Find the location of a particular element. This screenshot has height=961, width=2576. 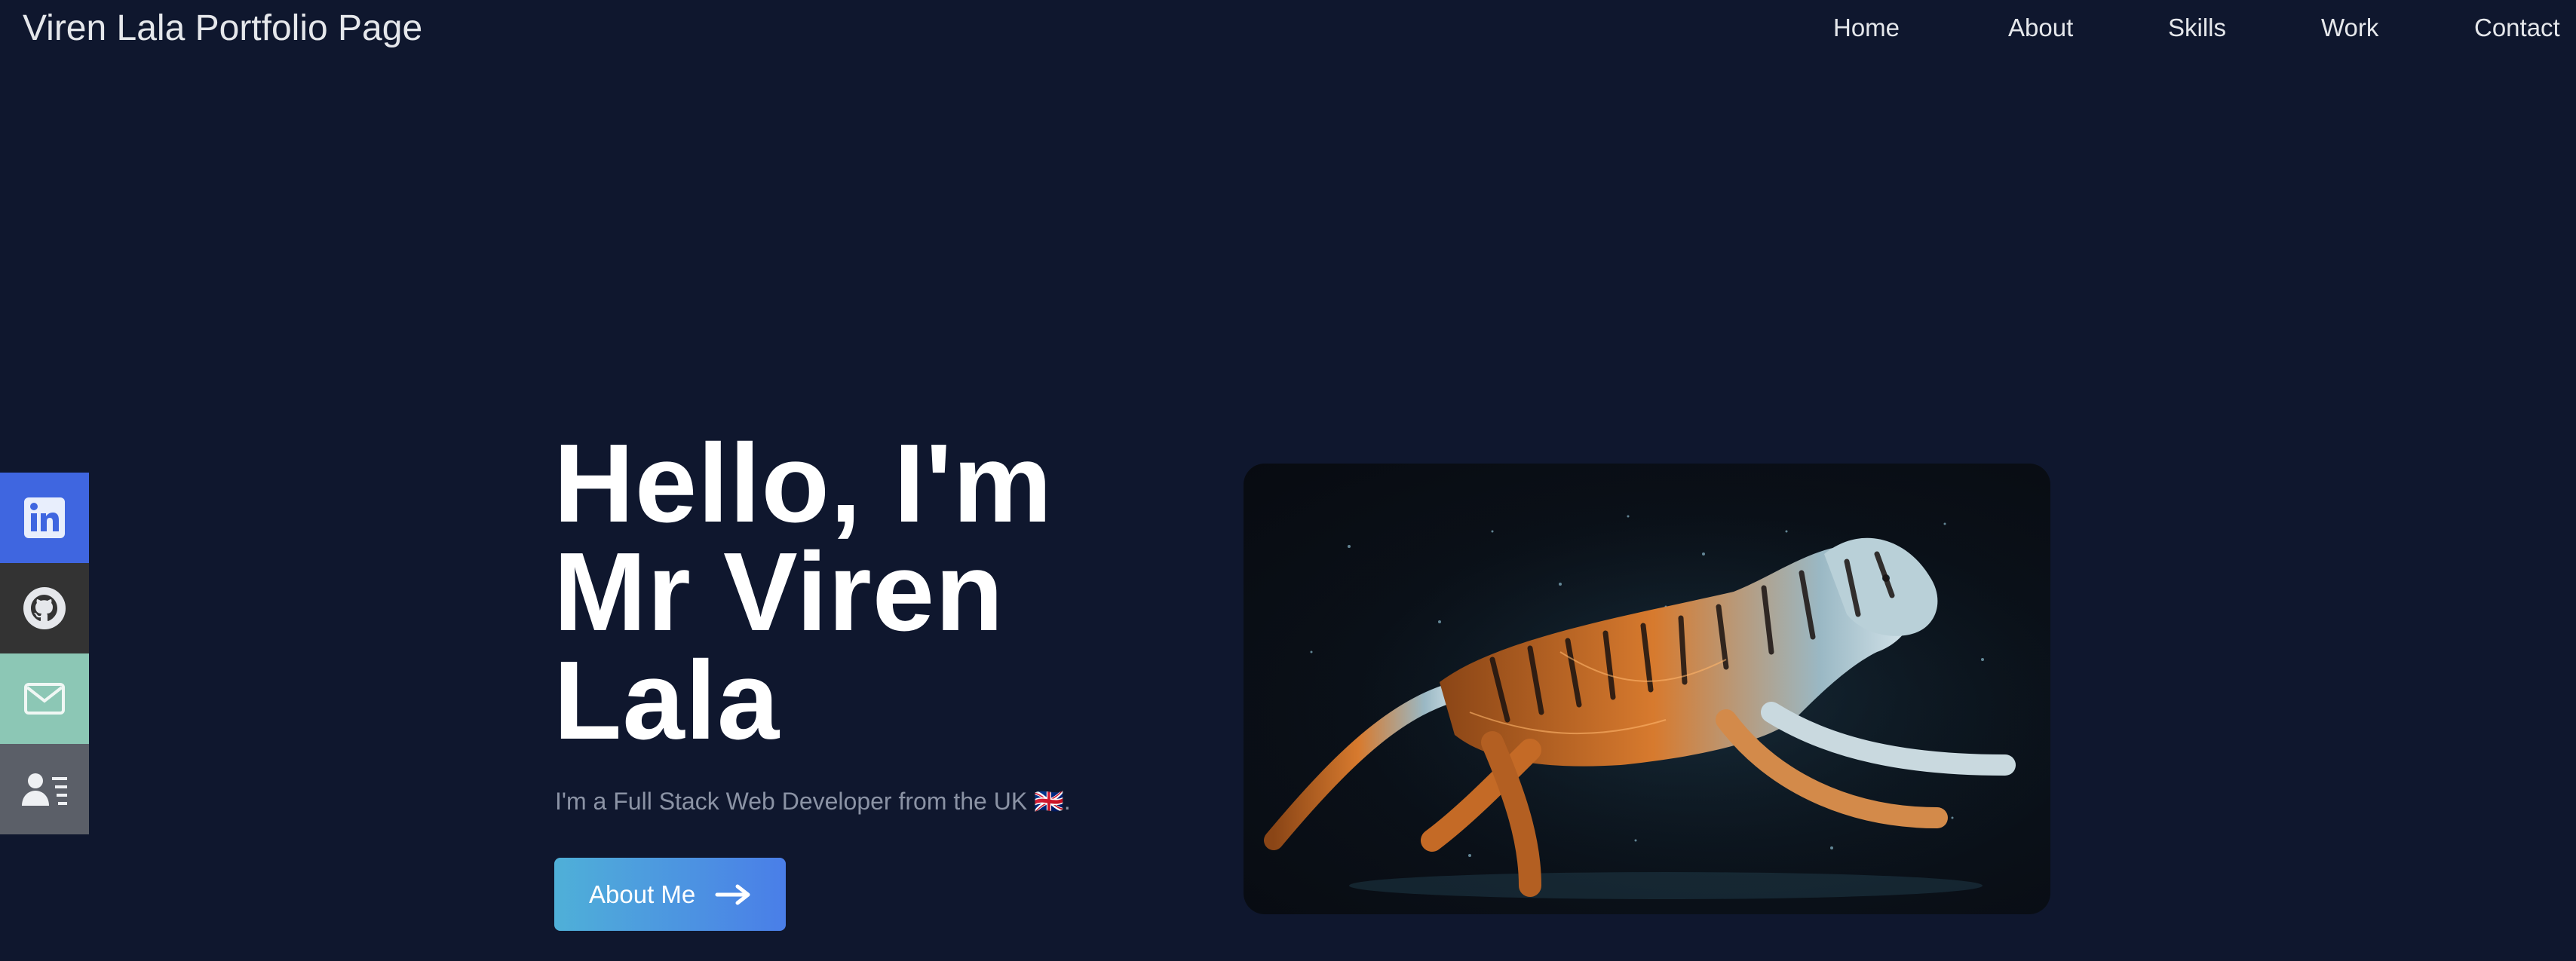

social-sidebar is located at coordinates (44, 653).